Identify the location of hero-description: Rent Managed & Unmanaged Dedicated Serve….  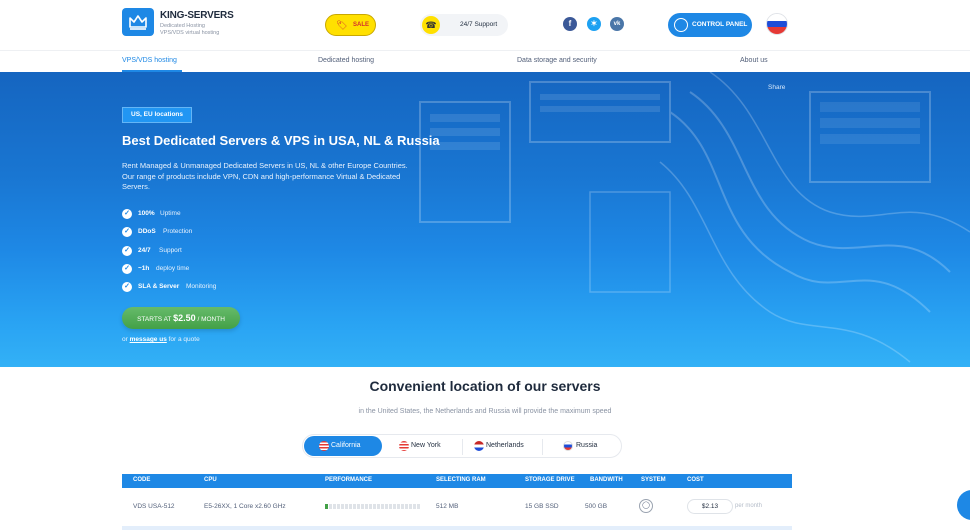
(265, 176).